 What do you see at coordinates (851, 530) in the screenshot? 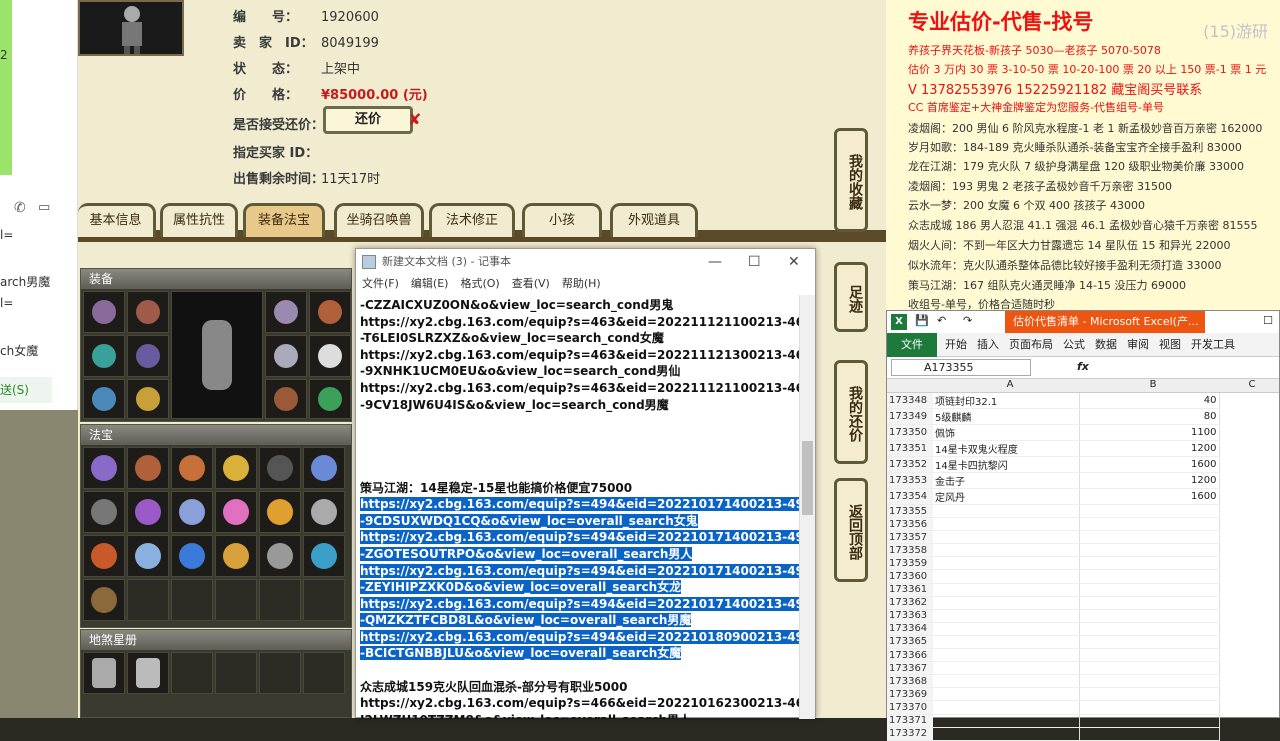
I see `back-to-top-button: 返回顶部` at bounding box center [851, 530].